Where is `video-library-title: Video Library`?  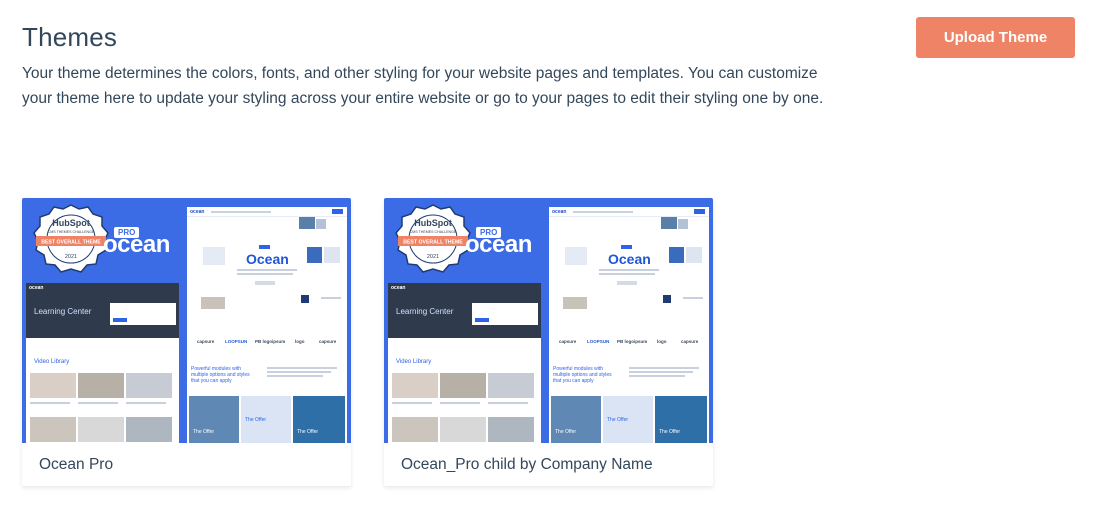 video-library-title: Video Library is located at coordinates (52, 362).